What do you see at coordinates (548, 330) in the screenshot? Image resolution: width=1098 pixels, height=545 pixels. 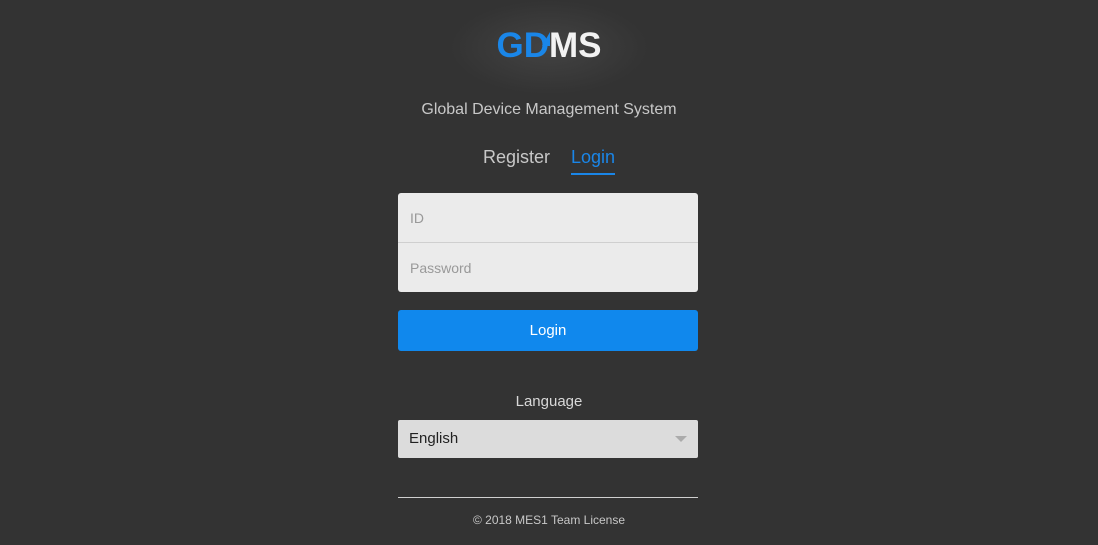 I see `login-button: Login` at bounding box center [548, 330].